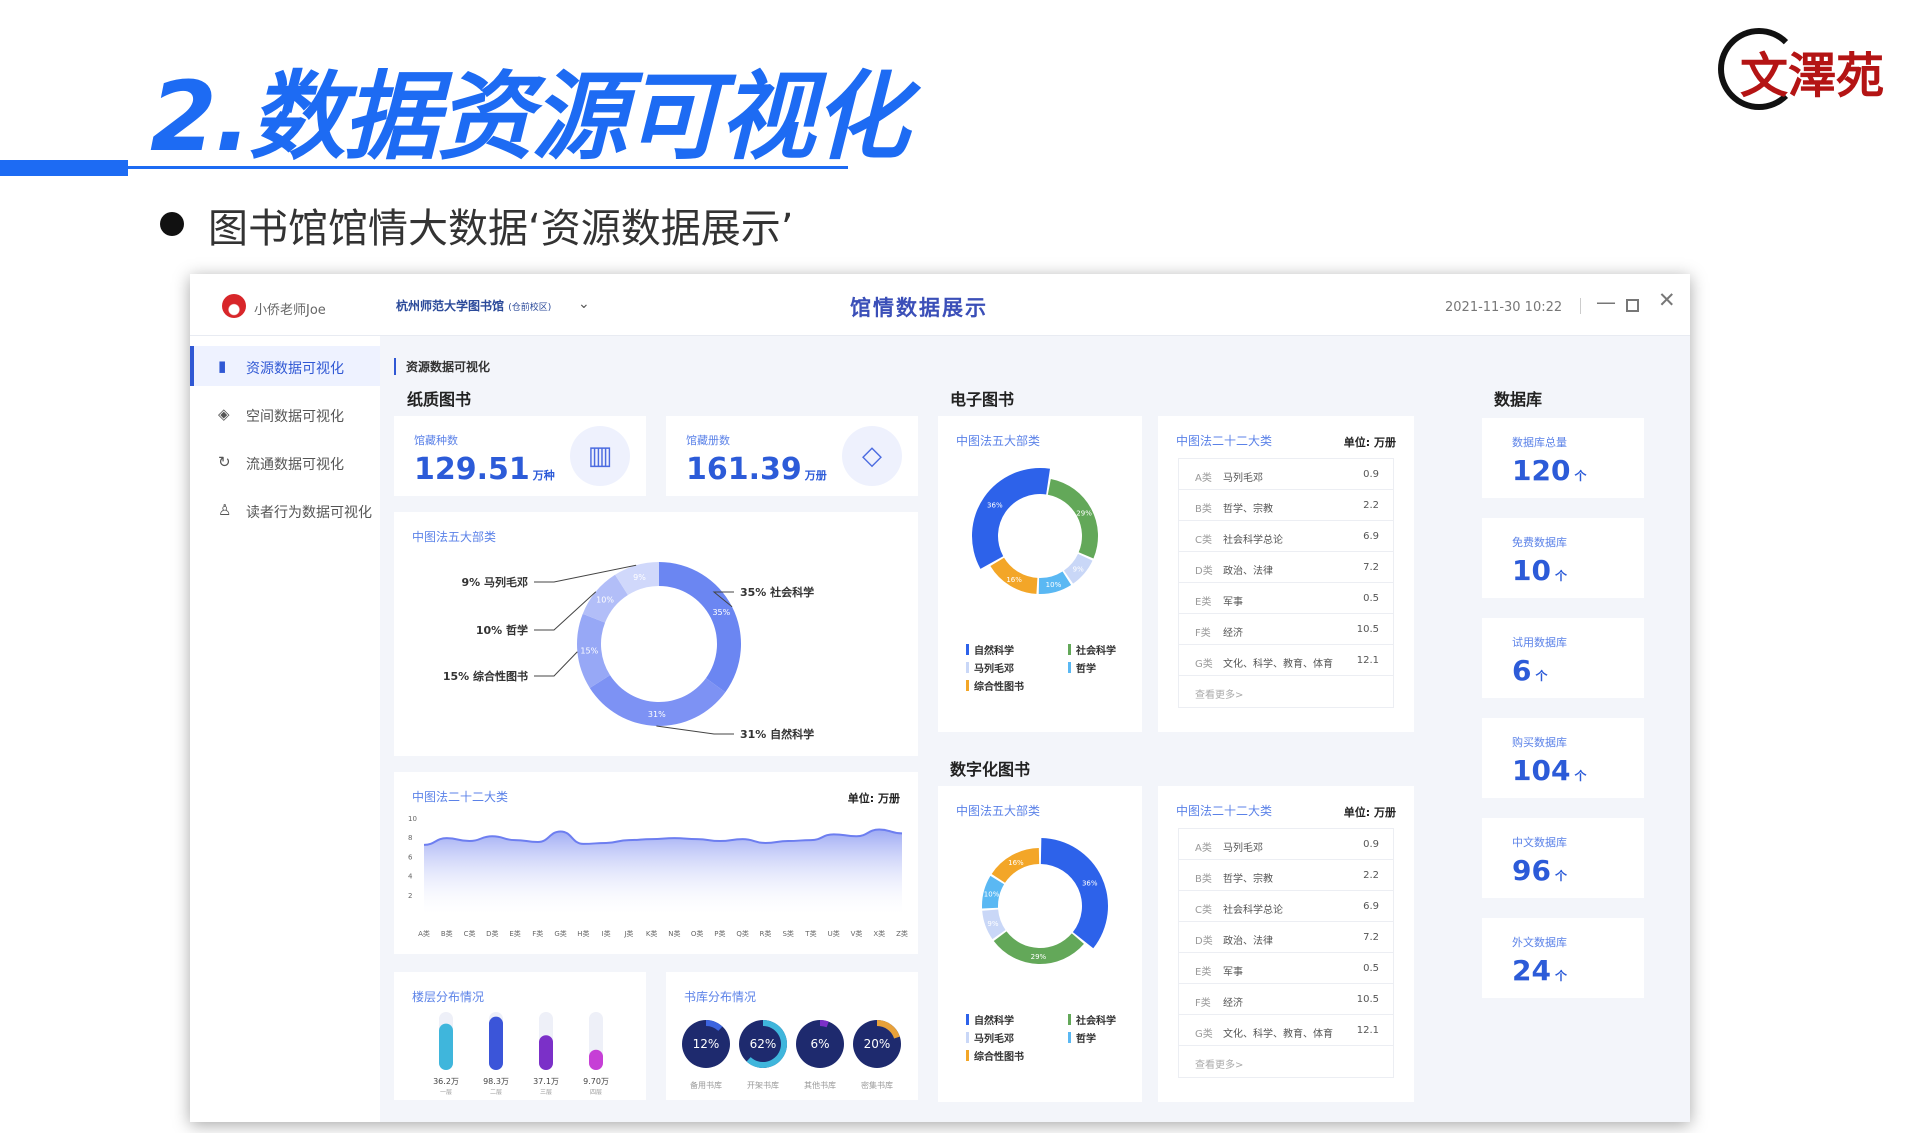  Describe the element at coordinates (999, 1057) in the screenshot. I see `legend-label: 综合性图书` at that location.